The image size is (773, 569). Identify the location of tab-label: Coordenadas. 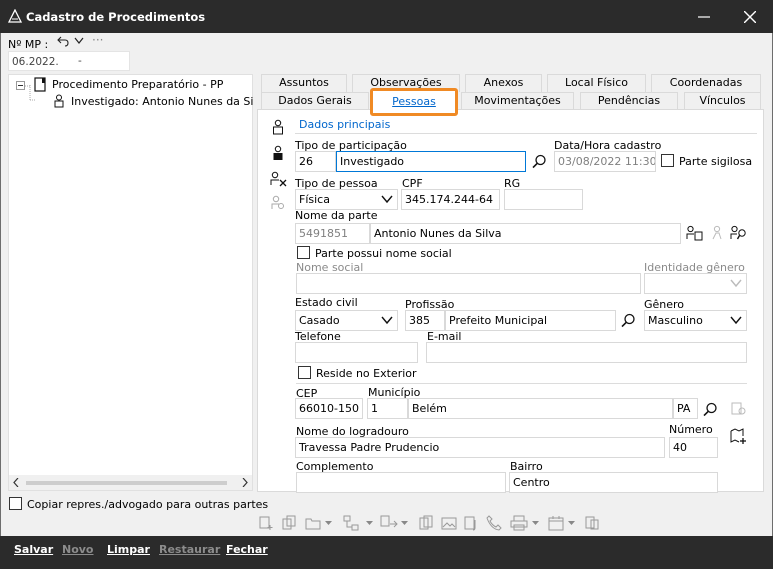
(706, 82).